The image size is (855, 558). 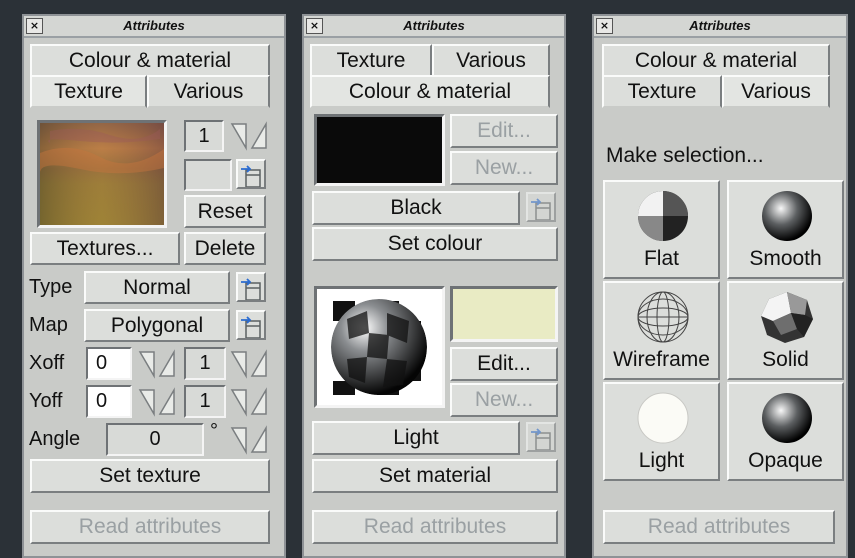 I want to click on xoff-field: 0, so click(x=109, y=363).